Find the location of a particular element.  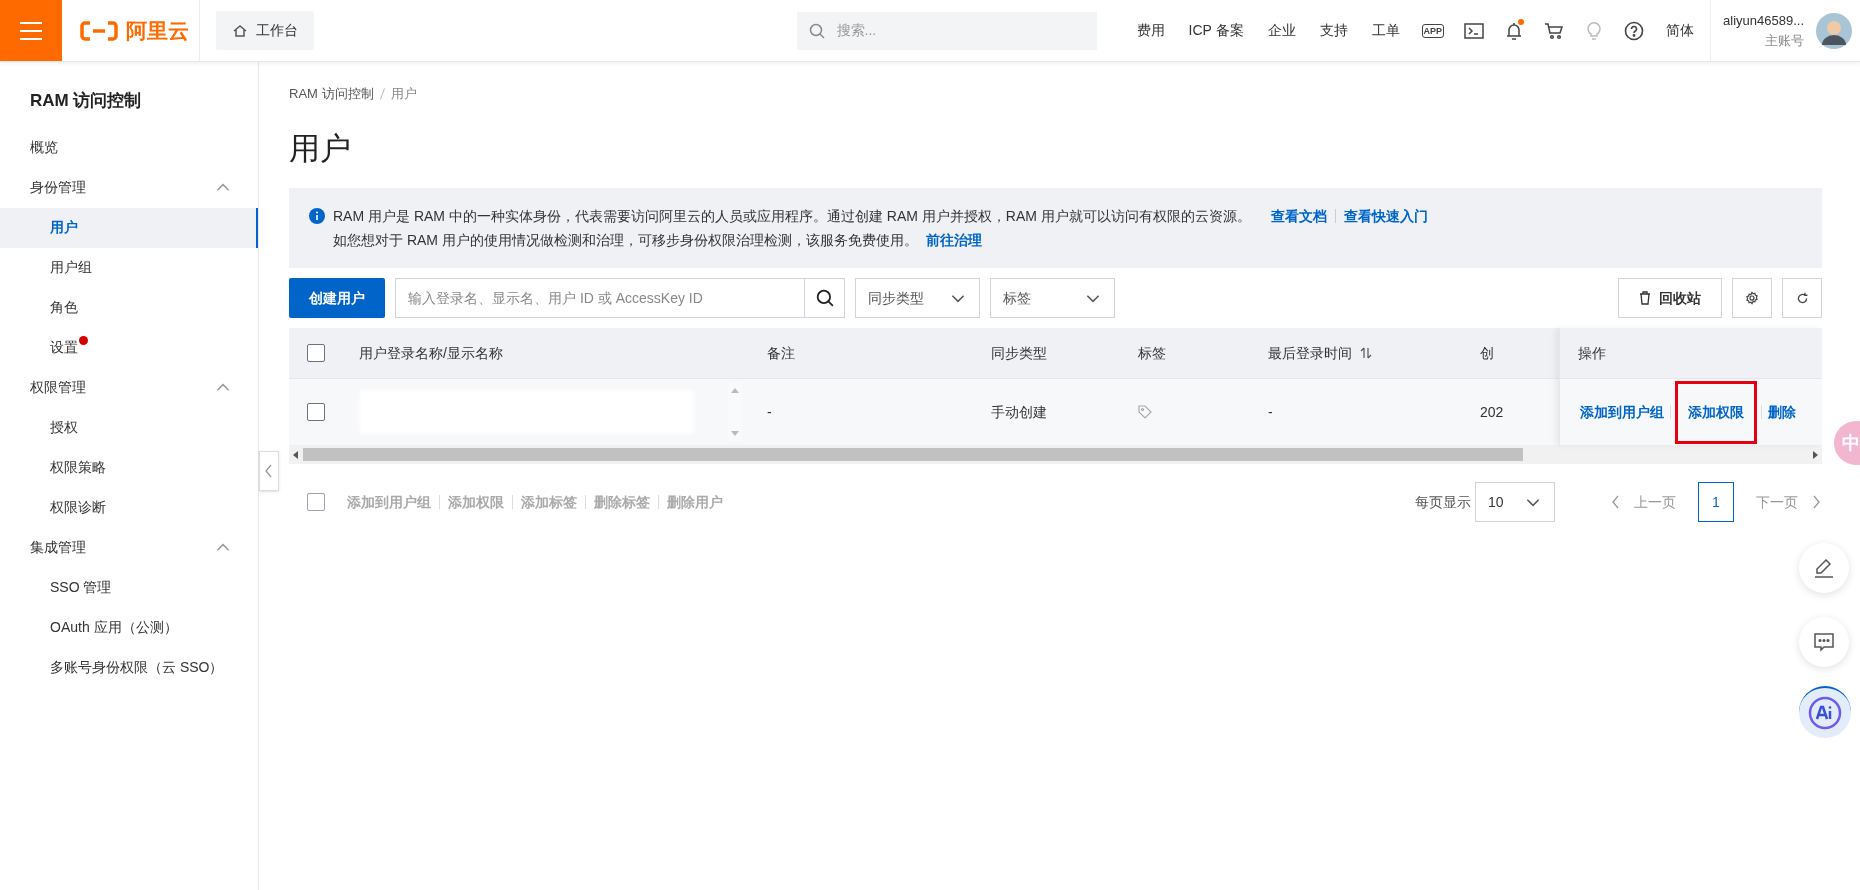

sidebar-group: 权限管理 is located at coordinates (129, 387).